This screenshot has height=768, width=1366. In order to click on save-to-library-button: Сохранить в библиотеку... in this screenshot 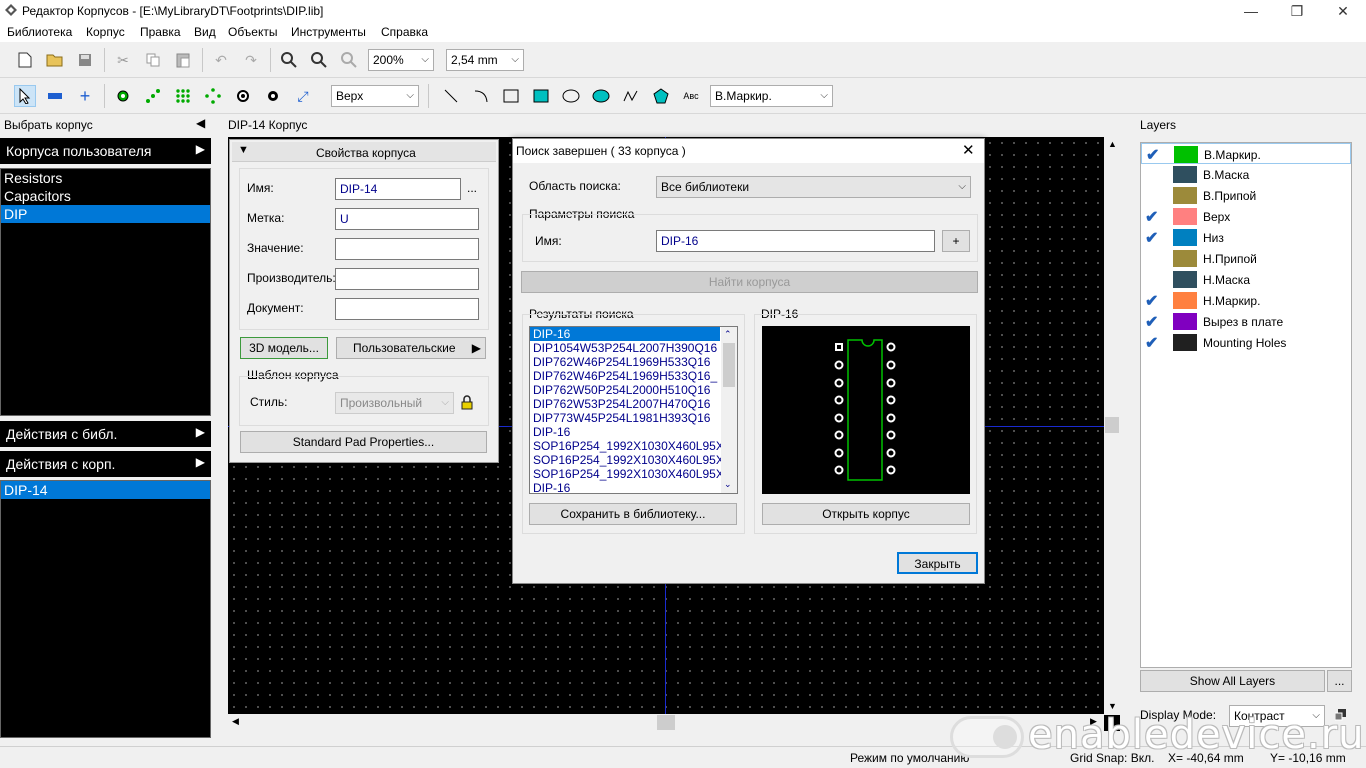, I will do `click(633, 514)`.